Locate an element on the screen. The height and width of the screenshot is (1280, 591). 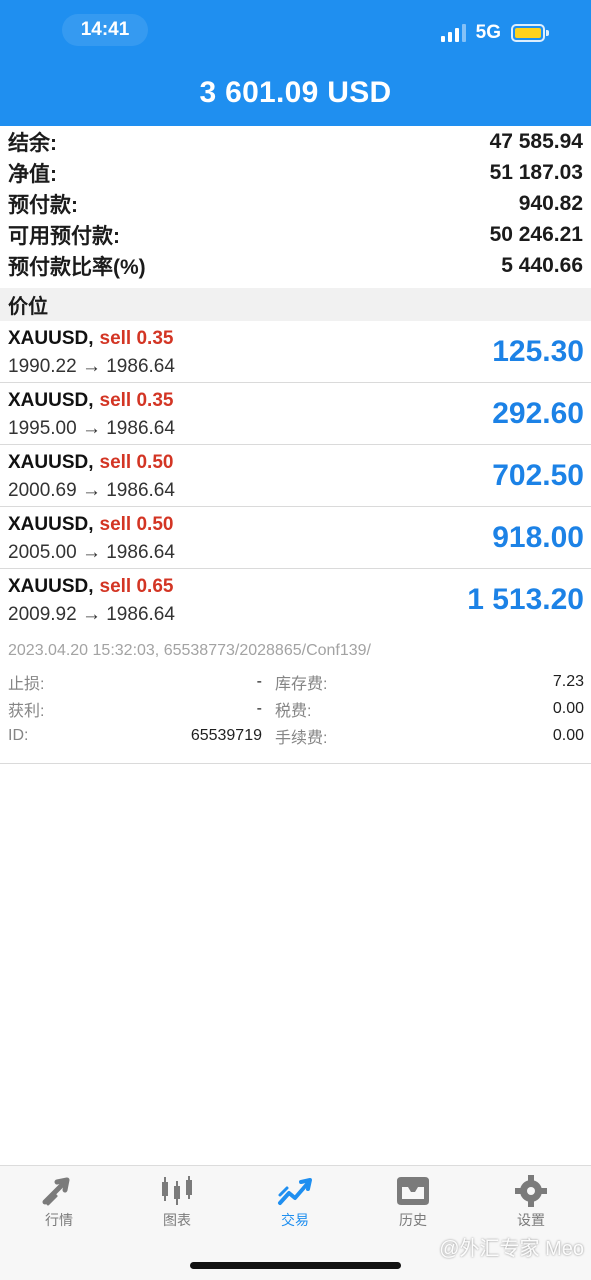
detail-label: 获利: is located at coordinates (26, 711).